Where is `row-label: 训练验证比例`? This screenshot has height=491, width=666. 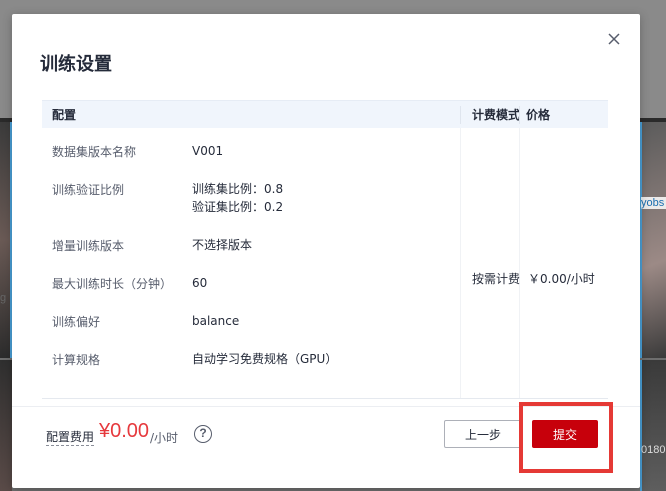
row-label: 训练验证比例 is located at coordinates (88, 190).